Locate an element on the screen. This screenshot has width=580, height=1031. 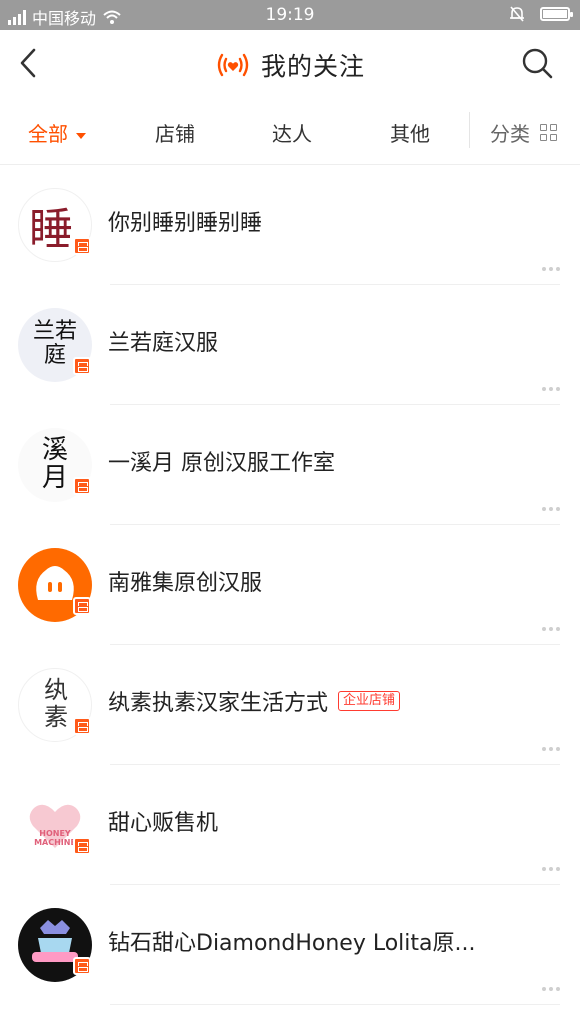
page-title: 我的关注 is located at coordinates (312, 66).